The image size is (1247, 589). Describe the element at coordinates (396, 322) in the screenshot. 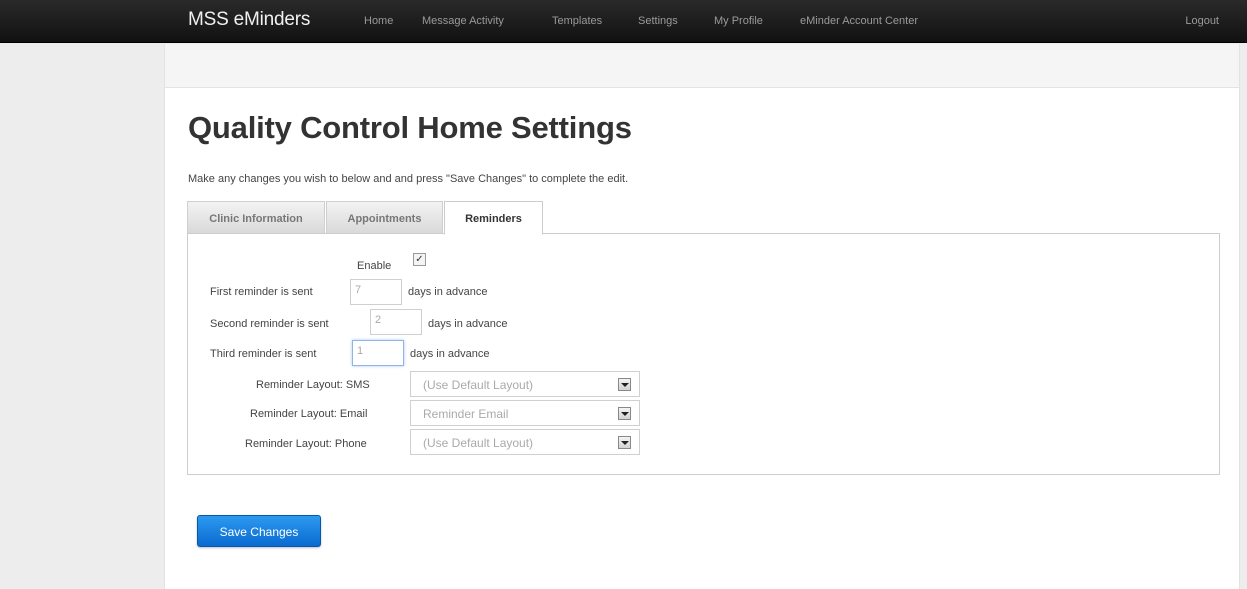

I see `second-reminder-days-input: 2` at that location.